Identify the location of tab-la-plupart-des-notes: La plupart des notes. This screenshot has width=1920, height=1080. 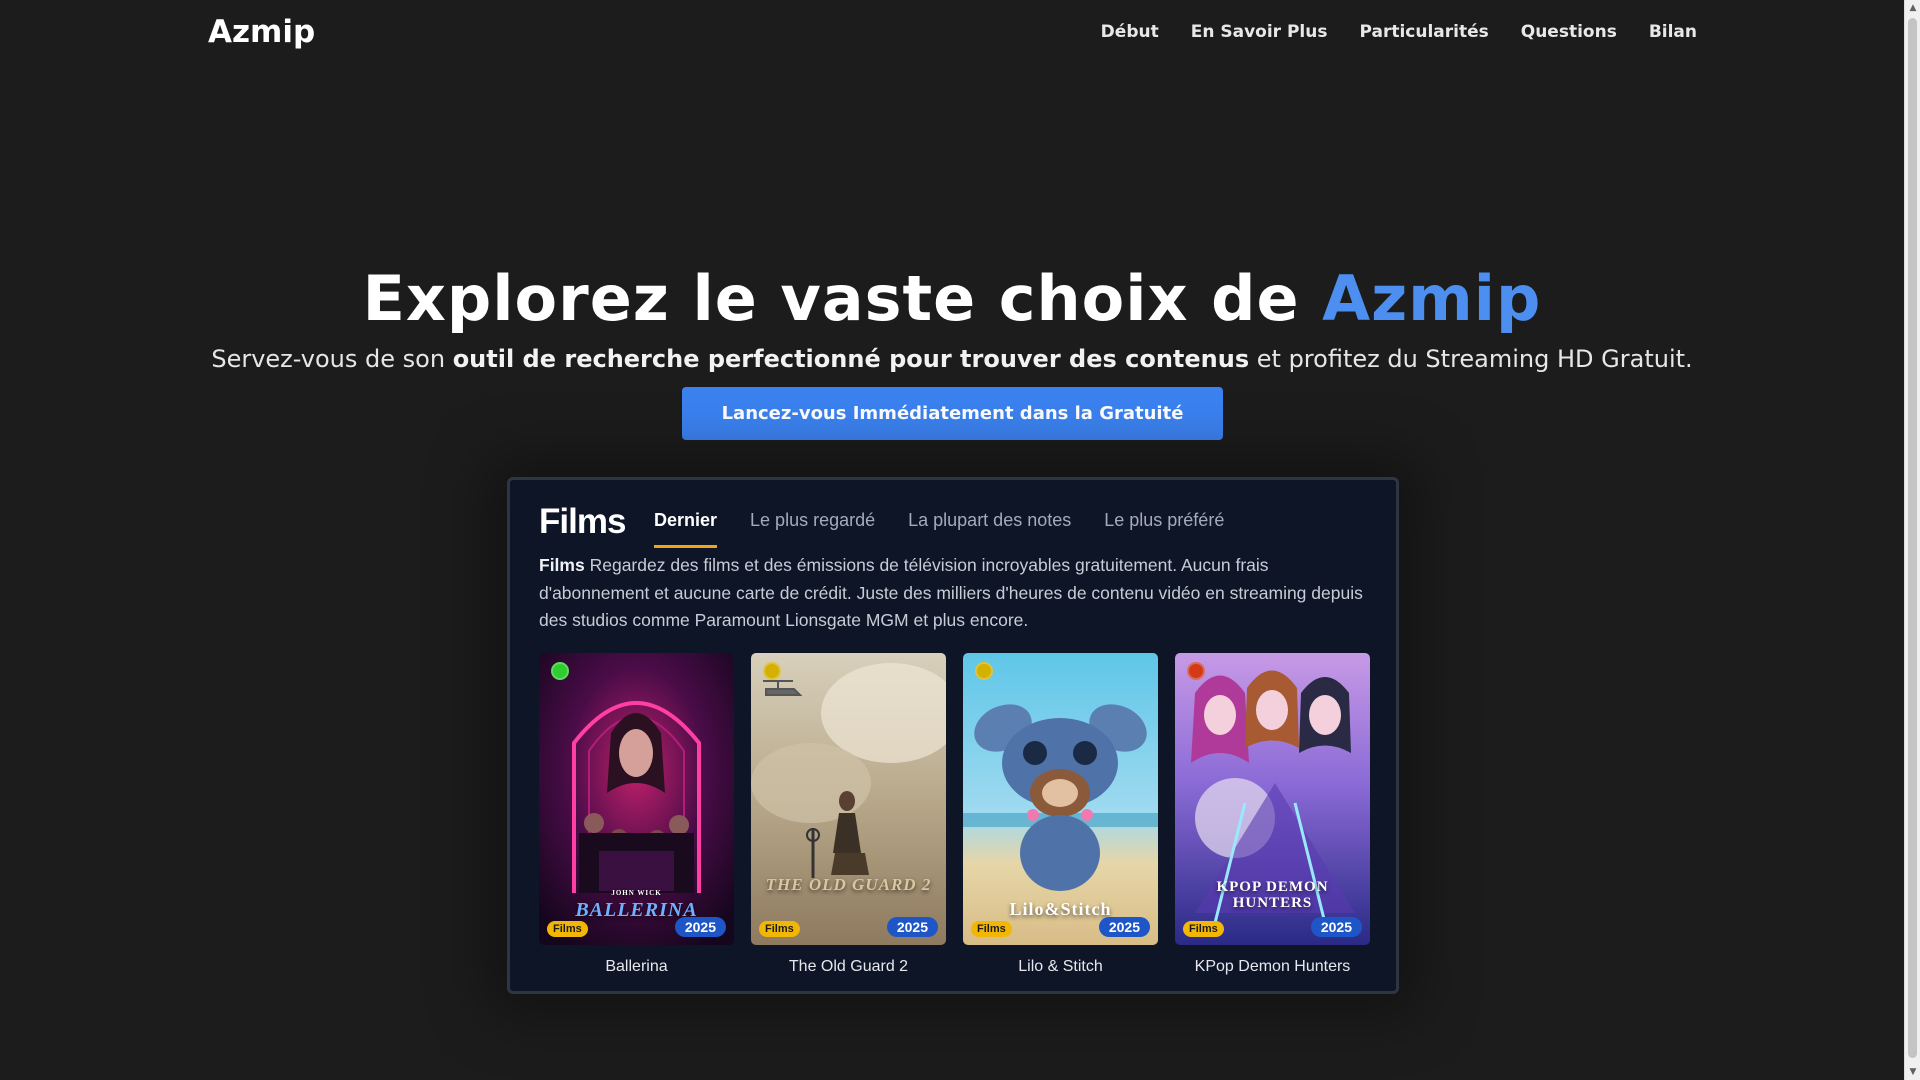
(989, 529).